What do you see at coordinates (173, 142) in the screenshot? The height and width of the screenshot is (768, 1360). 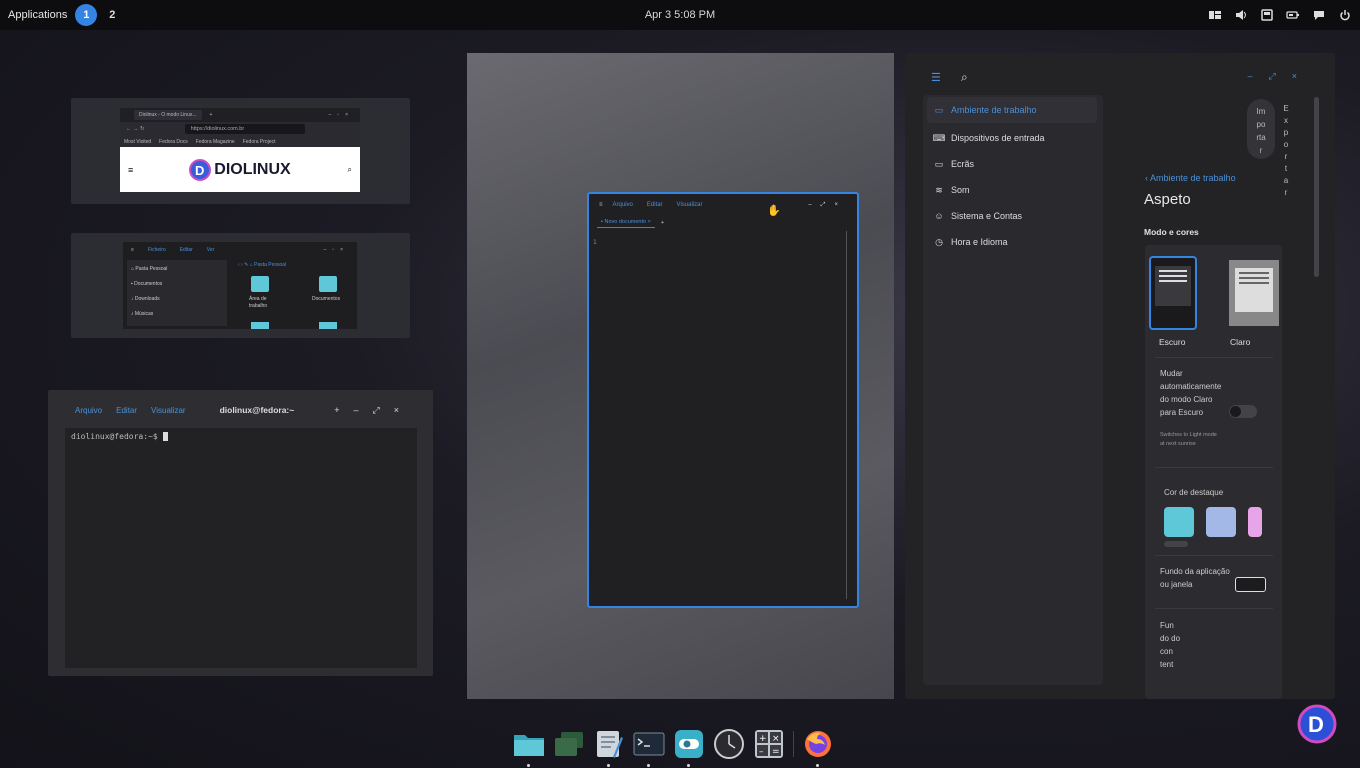 I see `bookmark-item: Fedora Docs` at bounding box center [173, 142].